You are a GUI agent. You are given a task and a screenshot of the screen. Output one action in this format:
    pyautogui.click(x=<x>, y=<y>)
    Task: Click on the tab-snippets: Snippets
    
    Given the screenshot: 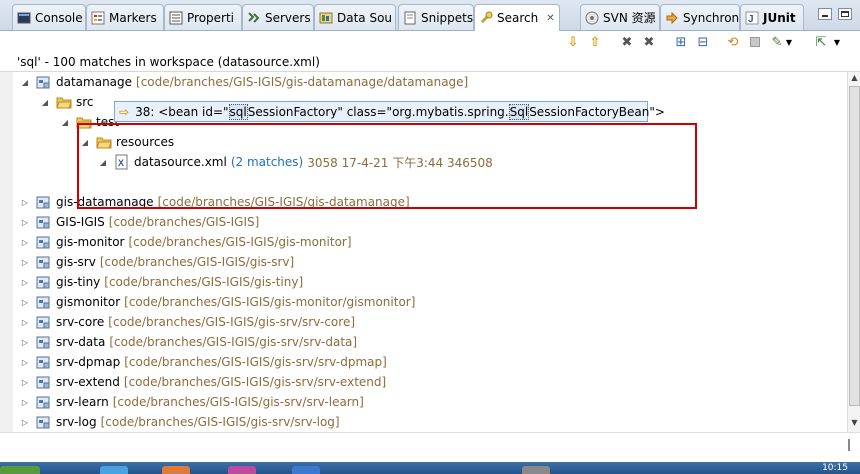 What is the action you would take?
    pyautogui.click(x=436, y=17)
    